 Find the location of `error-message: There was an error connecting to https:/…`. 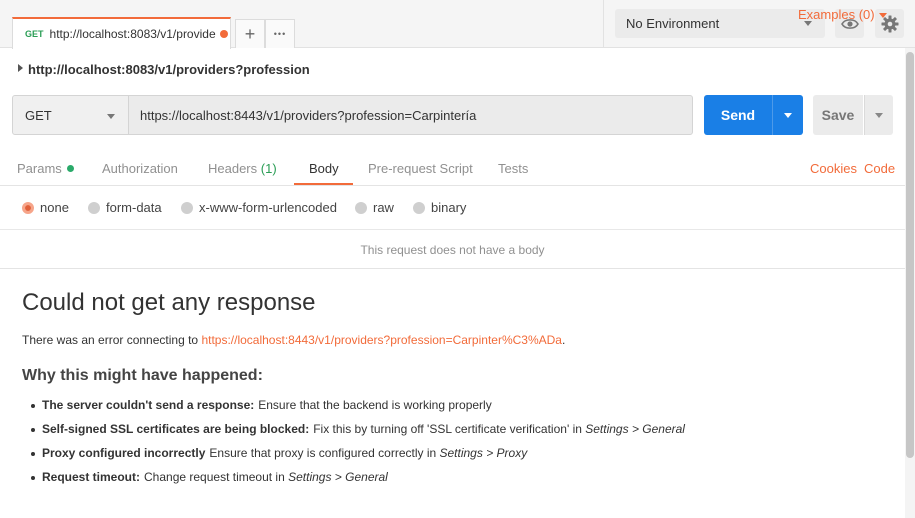

error-message: There was an error connecting to https:/… is located at coordinates (293, 340).